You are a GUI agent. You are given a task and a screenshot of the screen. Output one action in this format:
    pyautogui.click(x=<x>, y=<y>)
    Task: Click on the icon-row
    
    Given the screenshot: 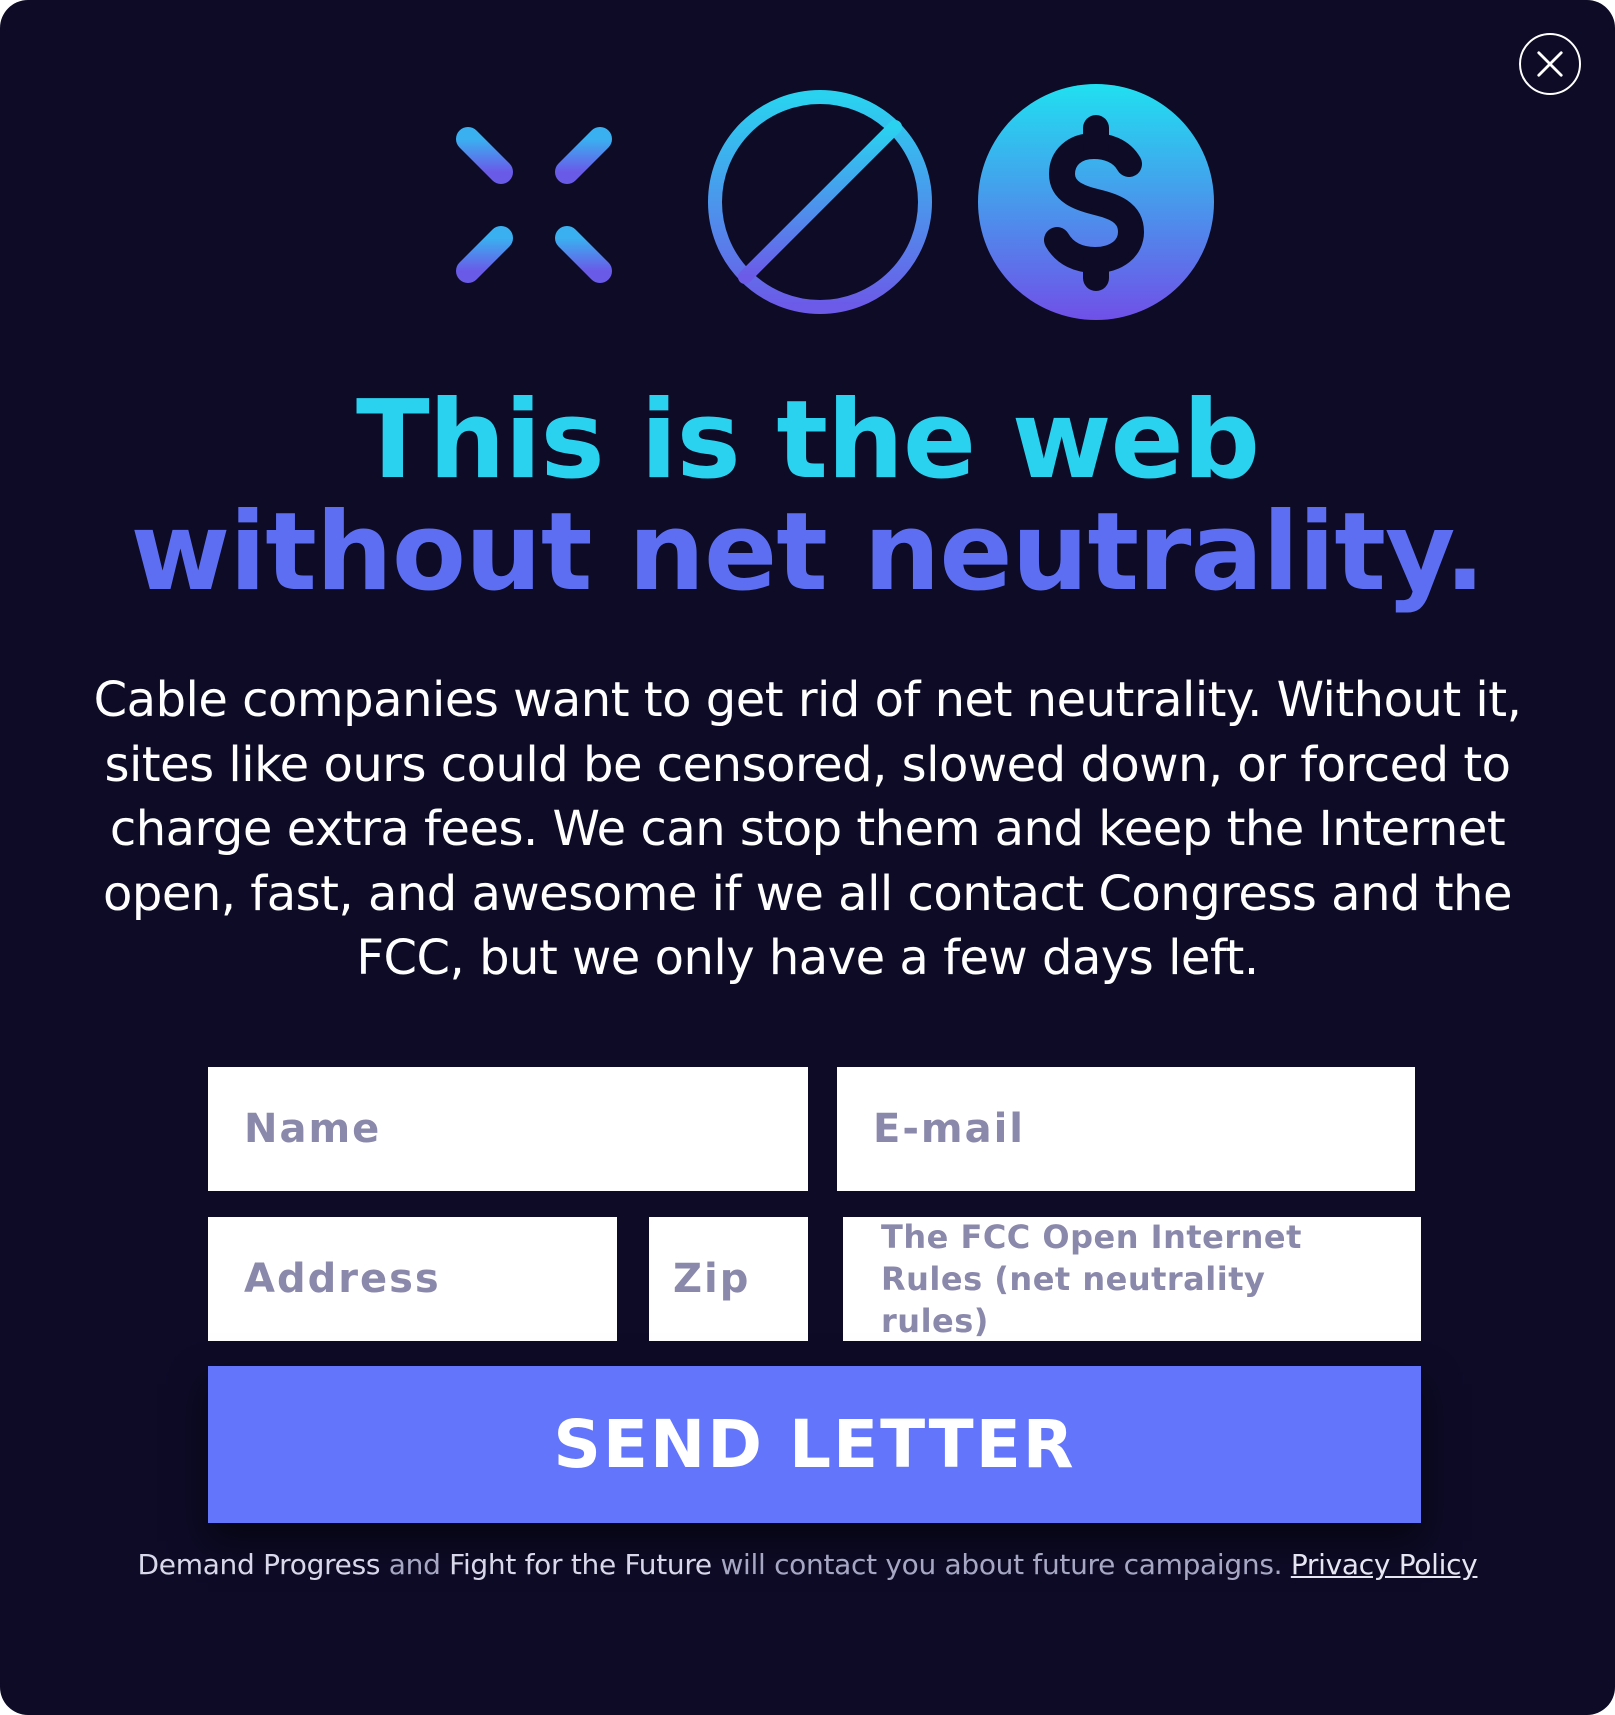 What is the action you would take?
    pyautogui.click(x=807, y=205)
    